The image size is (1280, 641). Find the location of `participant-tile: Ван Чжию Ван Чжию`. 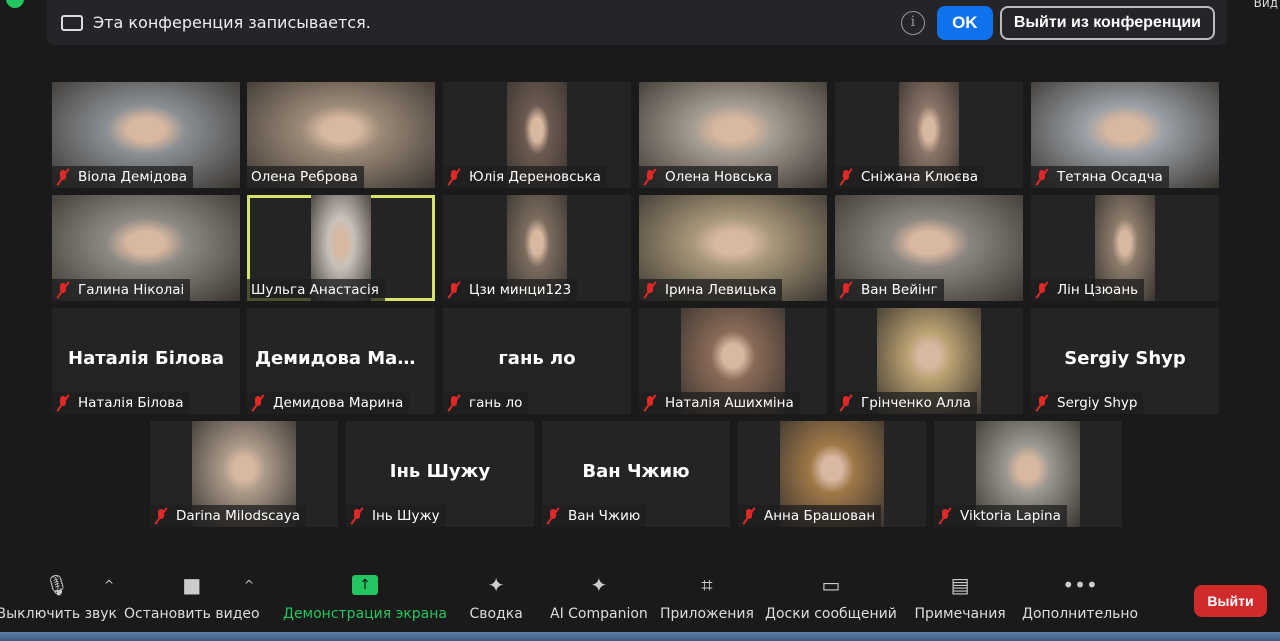

participant-tile: Ван Чжию Ван Чжию is located at coordinates (636, 474).